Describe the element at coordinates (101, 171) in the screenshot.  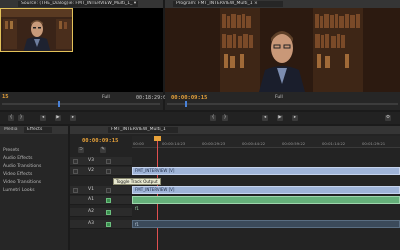
I see `track-header-v2: V2` at that location.